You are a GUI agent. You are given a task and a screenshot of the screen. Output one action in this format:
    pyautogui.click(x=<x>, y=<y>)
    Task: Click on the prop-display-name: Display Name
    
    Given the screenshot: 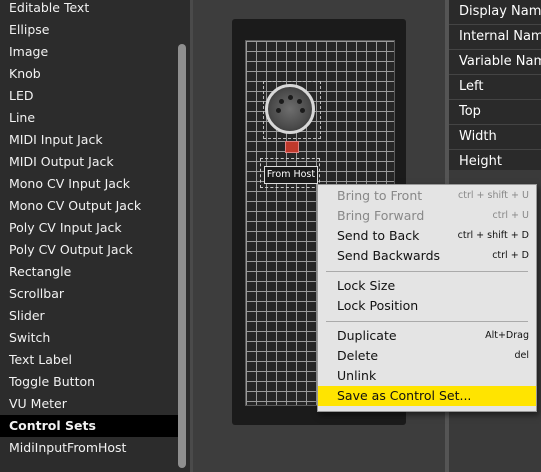 What is the action you would take?
    pyautogui.click(x=495, y=12)
    